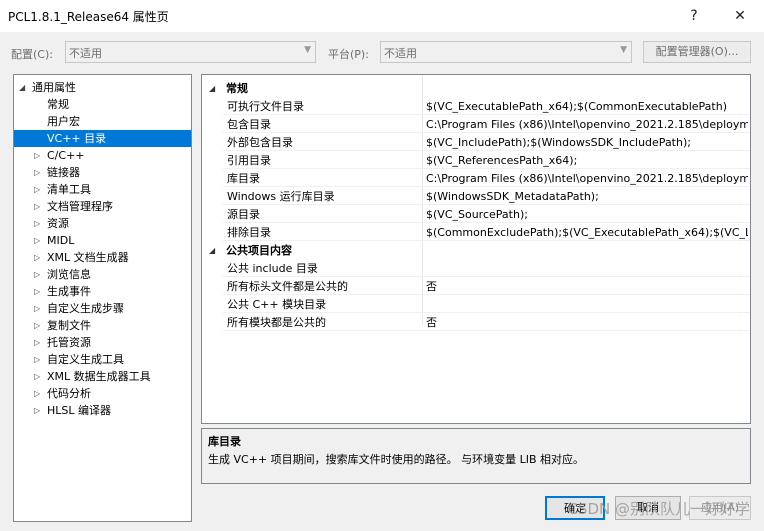 Image resolution: width=764 pixels, height=531 pixels. I want to click on property-row: 源目录 $(VC_SourcePath);, so click(486, 214).